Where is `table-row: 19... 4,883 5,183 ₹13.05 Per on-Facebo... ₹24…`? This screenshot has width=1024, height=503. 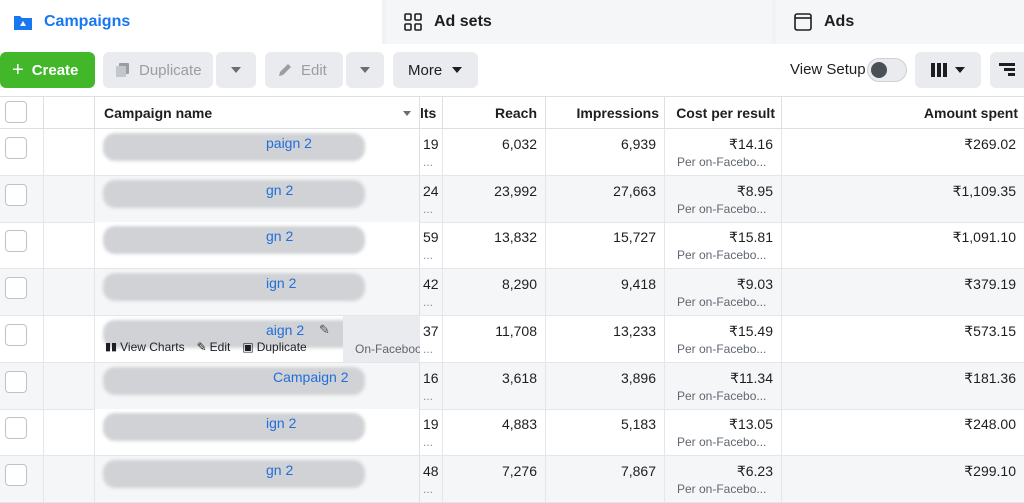
table-row: 19... 4,883 5,183 ₹13.05 Per on-Facebo... ₹24… is located at coordinates (512, 433).